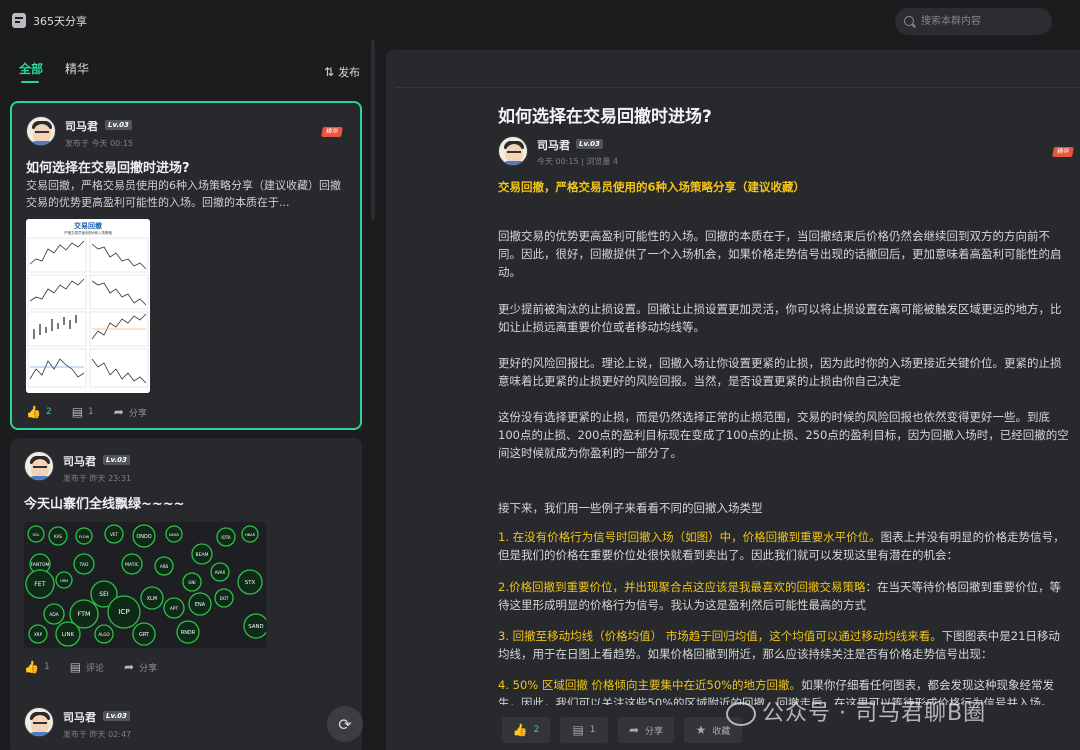  I want to click on coin-label: ICP, so click(124, 611).